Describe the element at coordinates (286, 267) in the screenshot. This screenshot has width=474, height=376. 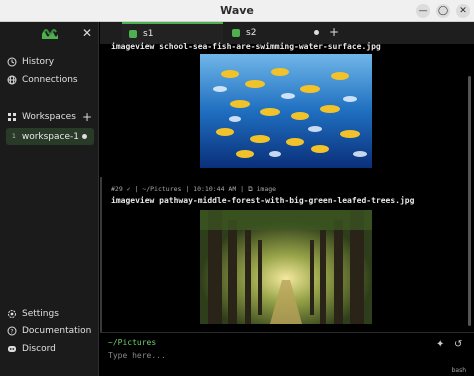
I see `image-forest-pathway` at that location.